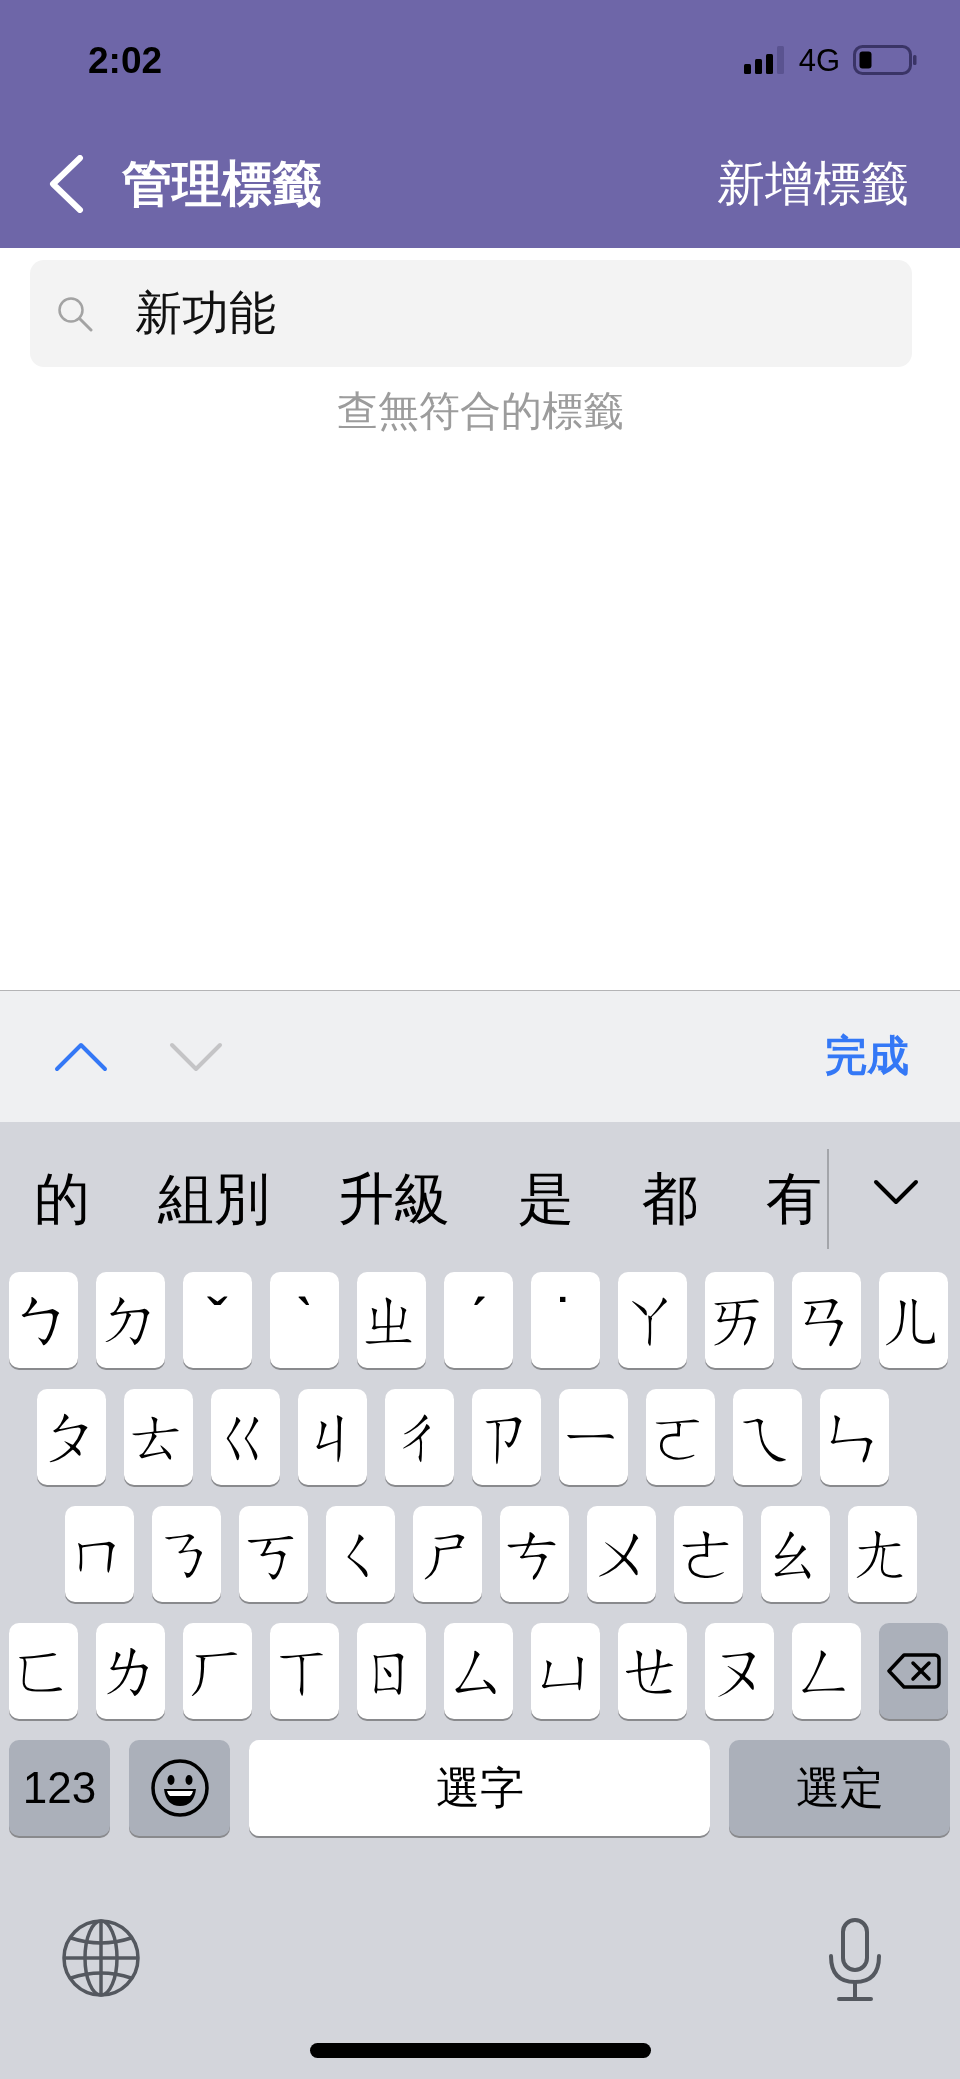  I want to click on keyboard-key: ㄋ, so click(186, 1554).